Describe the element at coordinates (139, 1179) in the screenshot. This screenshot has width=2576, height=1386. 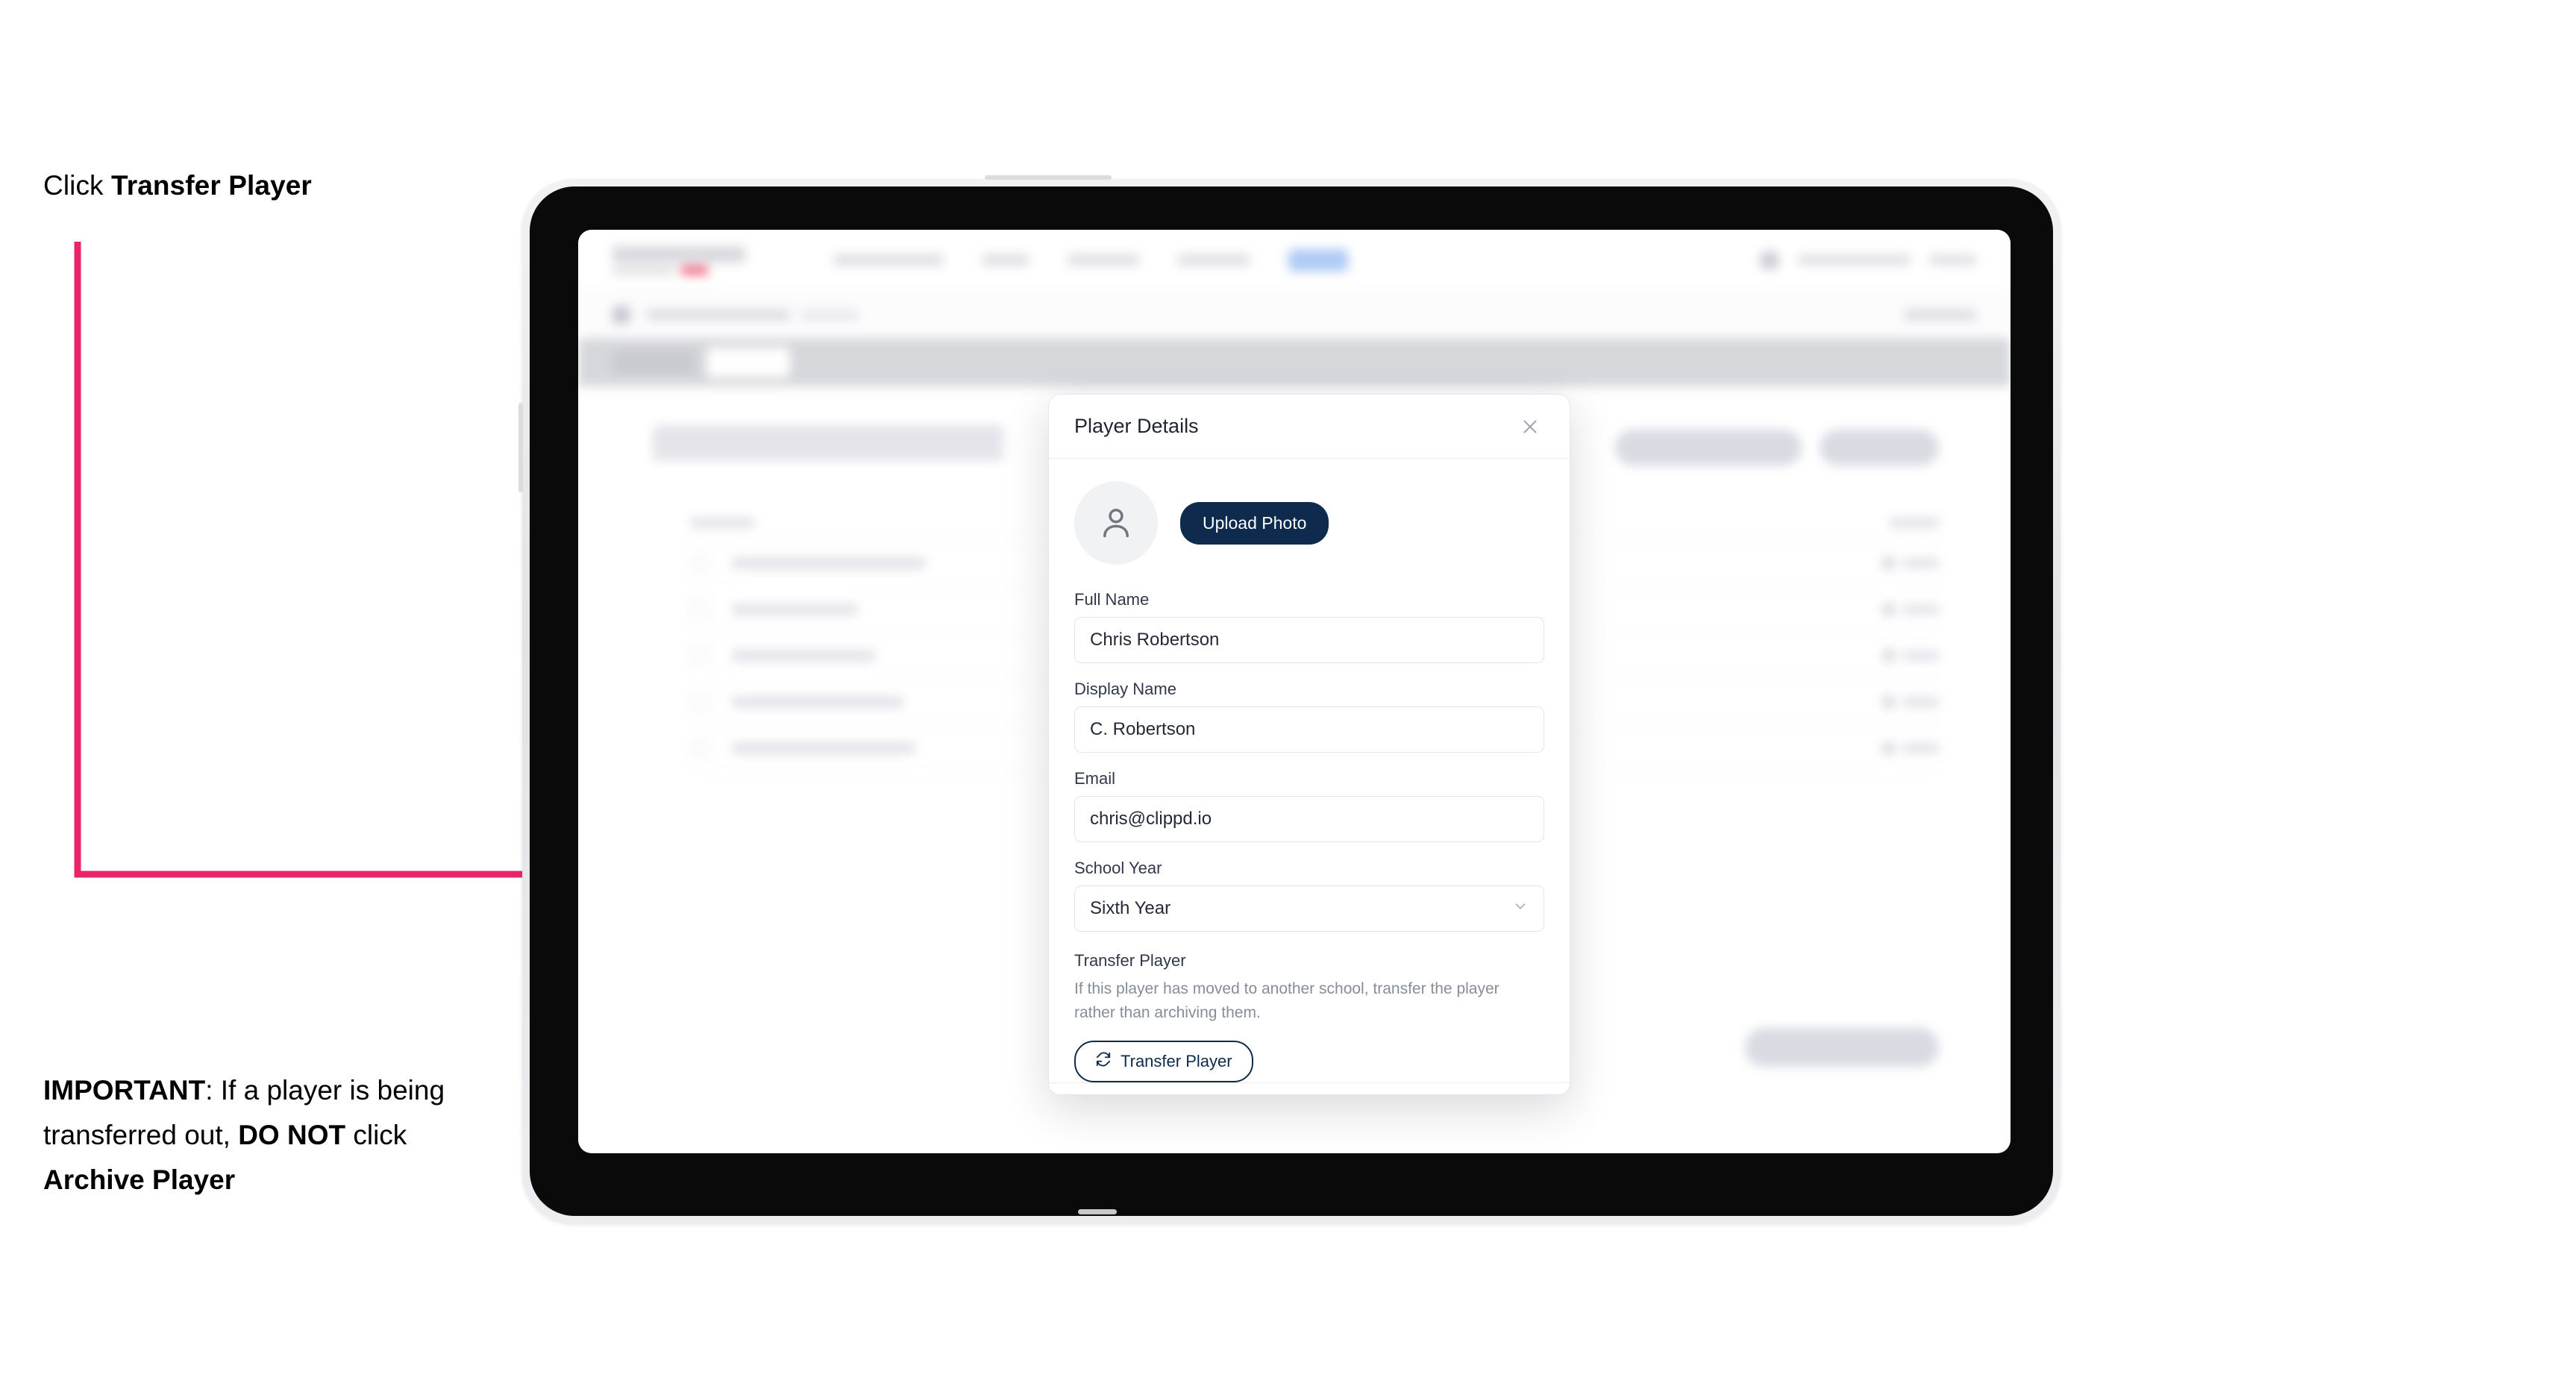
I see `annotation-bottom-bold3: Archive Player` at that location.